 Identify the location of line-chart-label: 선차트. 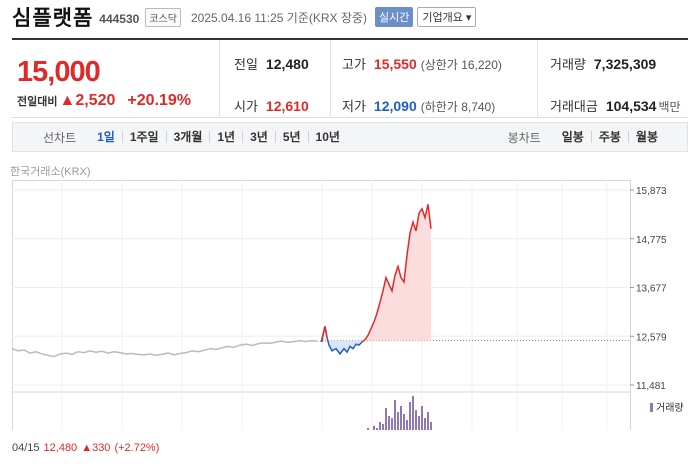
(60, 137).